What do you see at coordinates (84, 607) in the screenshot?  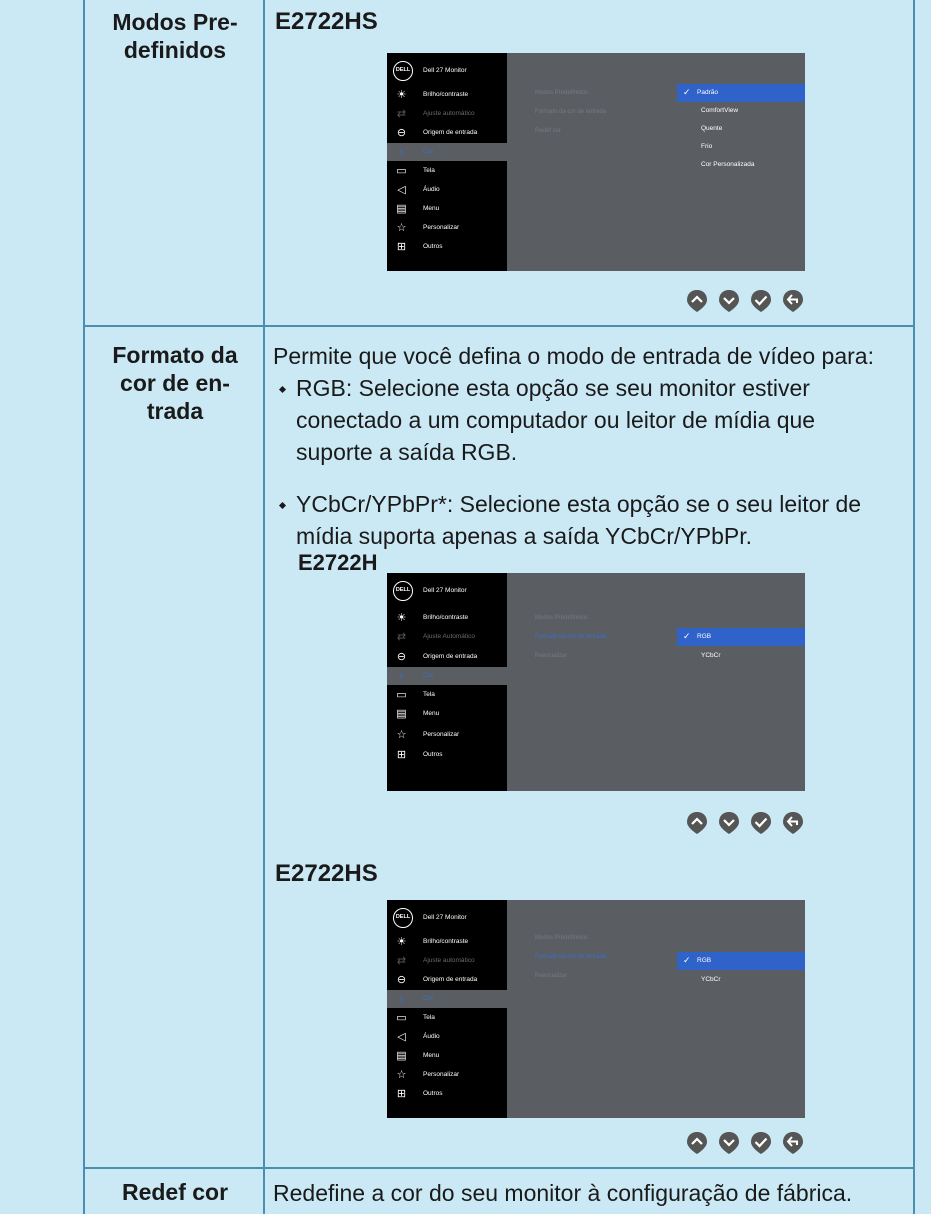 I see `table-border-left` at bounding box center [84, 607].